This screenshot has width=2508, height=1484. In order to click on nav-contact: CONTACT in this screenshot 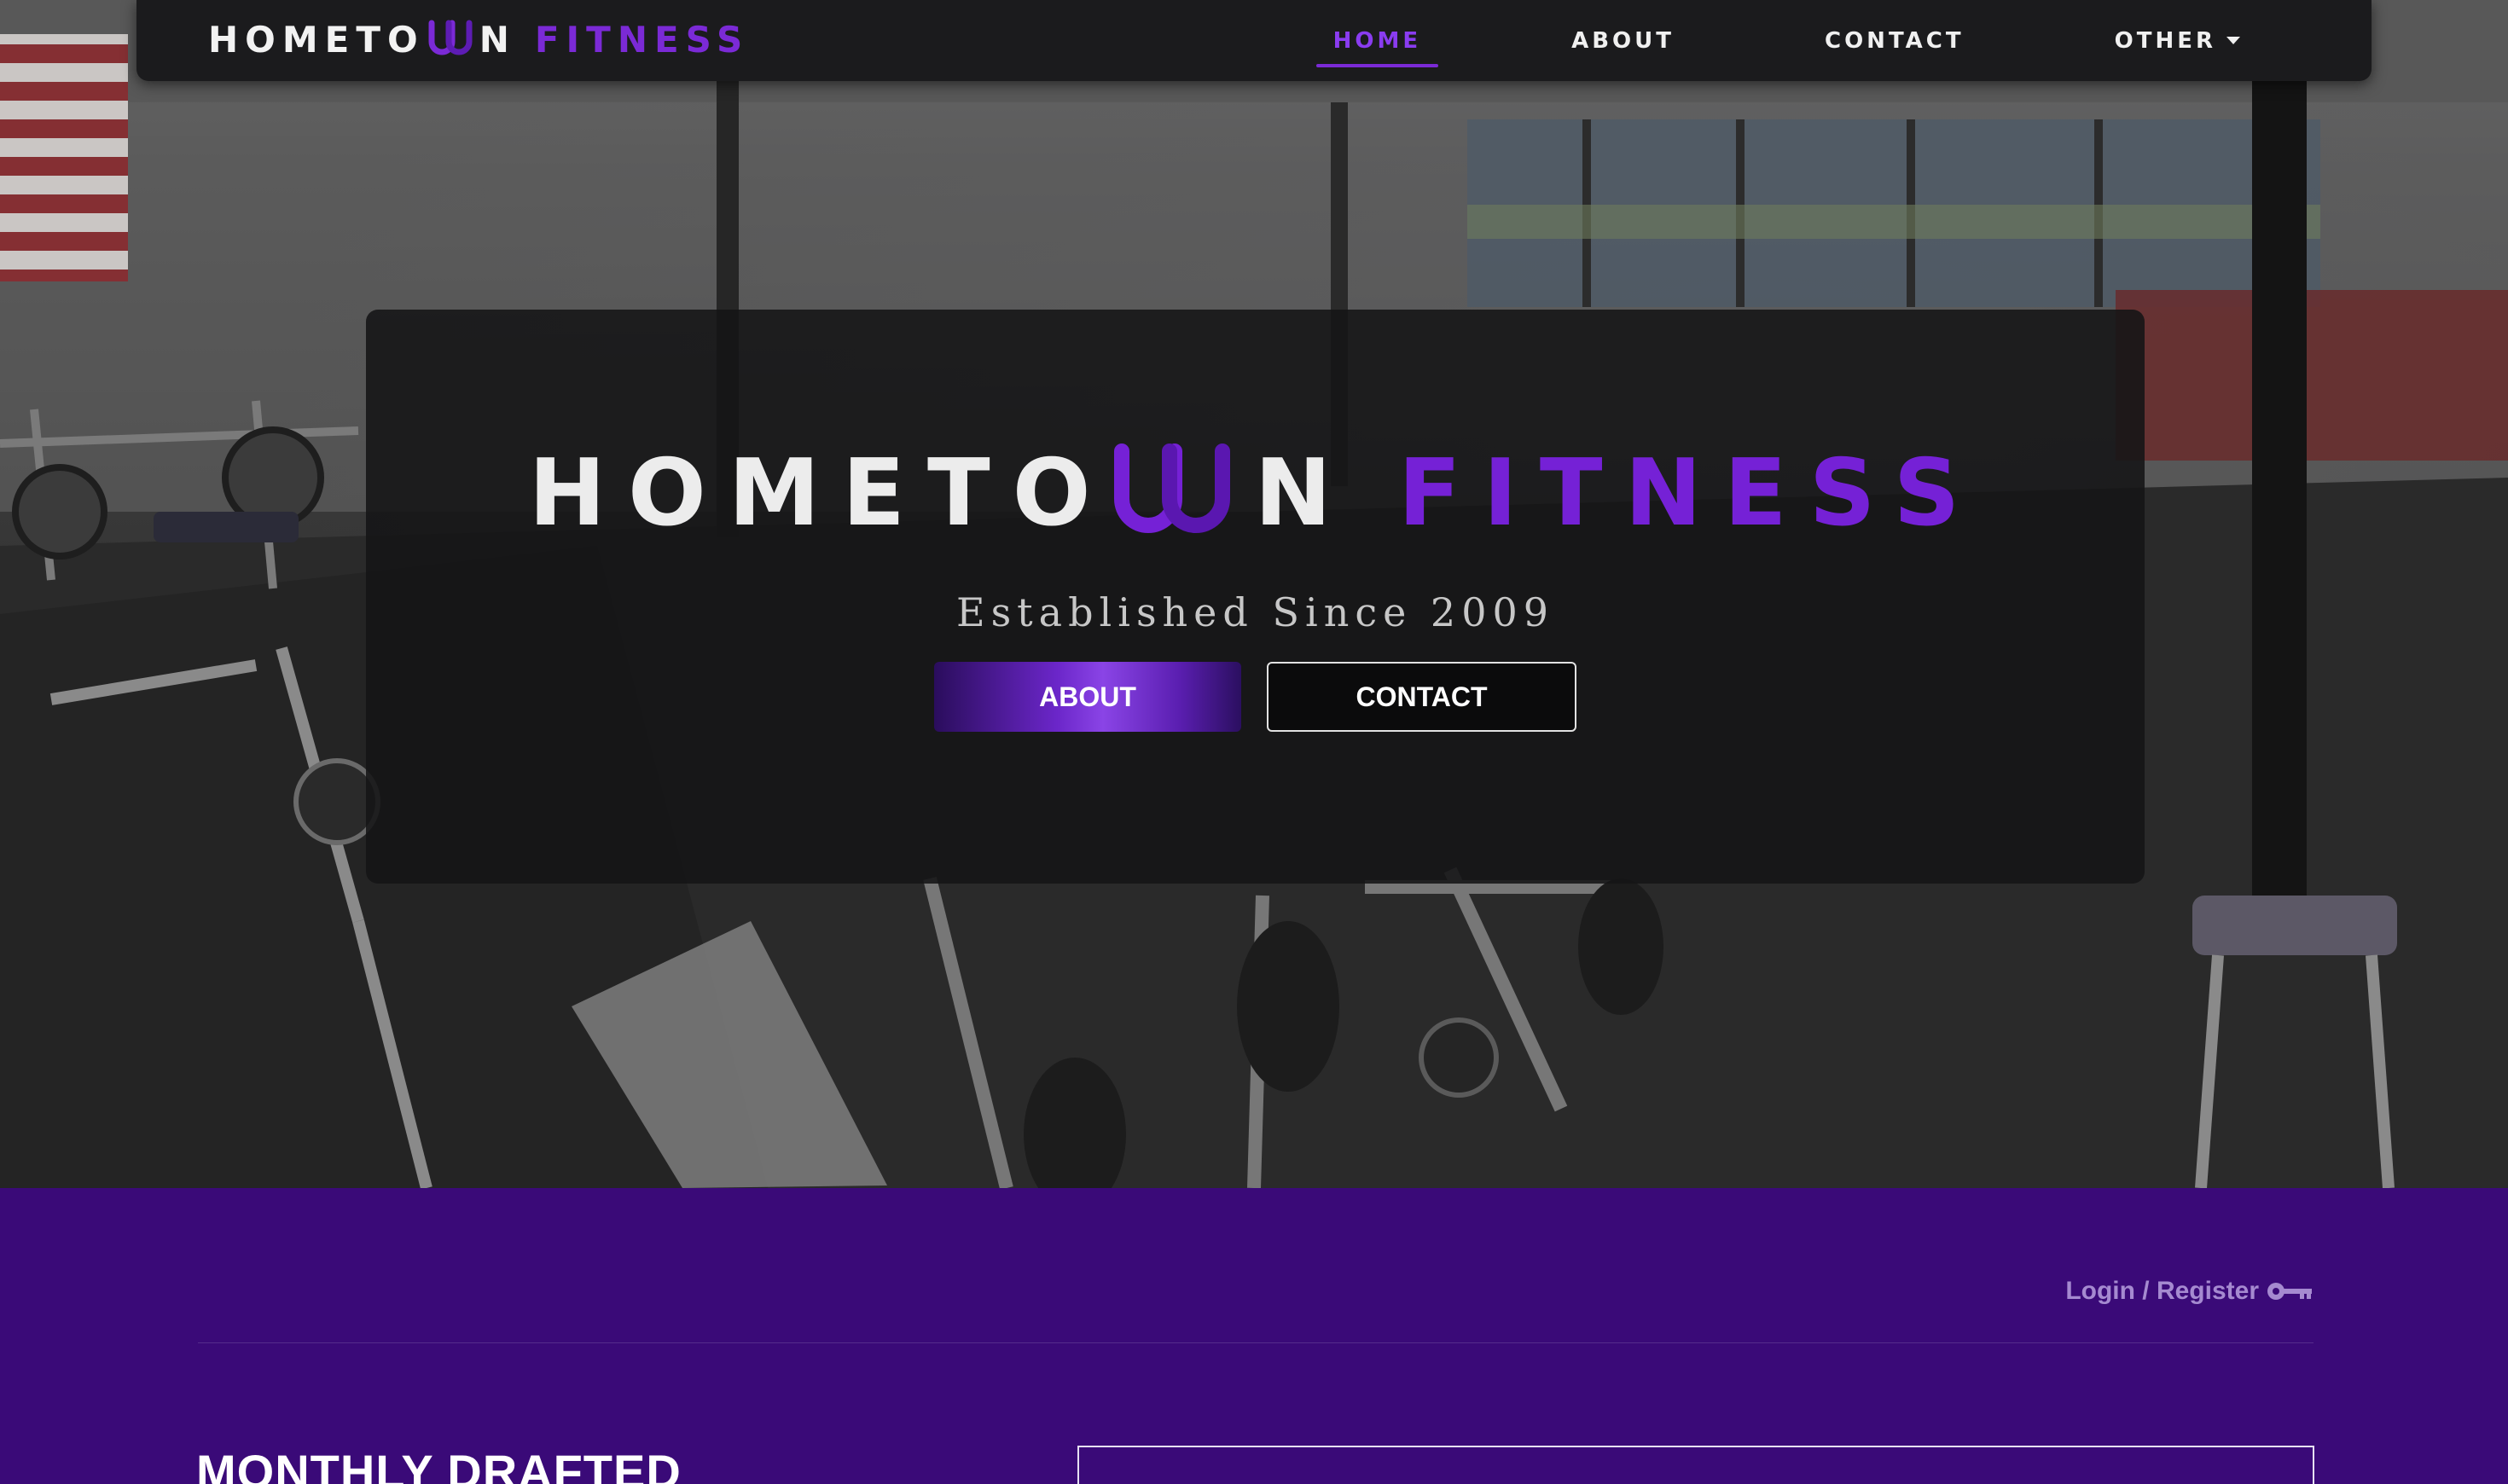, I will do `click(1895, 41)`.